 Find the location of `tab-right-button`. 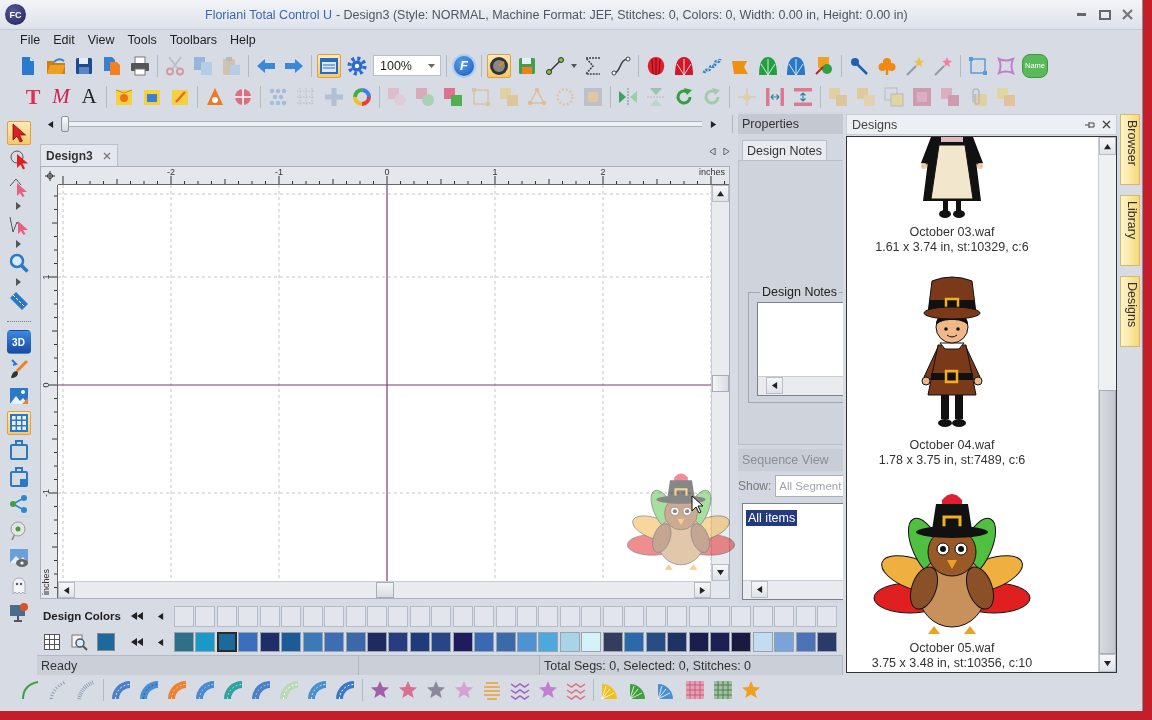

tab-right-button is located at coordinates (726, 151).